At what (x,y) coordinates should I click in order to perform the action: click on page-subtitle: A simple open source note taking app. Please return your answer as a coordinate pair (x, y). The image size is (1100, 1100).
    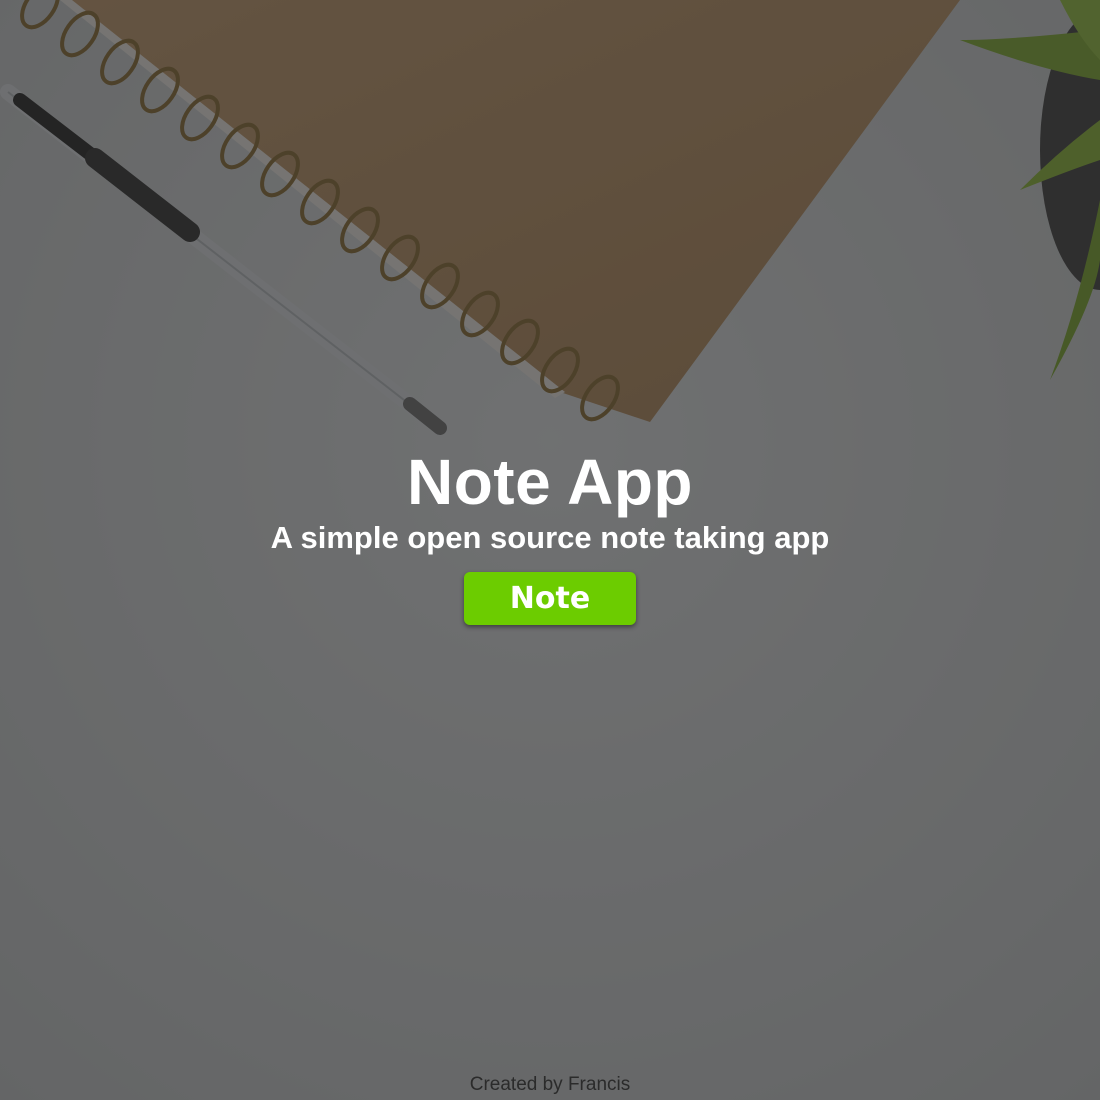
    Looking at the image, I should click on (550, 537).